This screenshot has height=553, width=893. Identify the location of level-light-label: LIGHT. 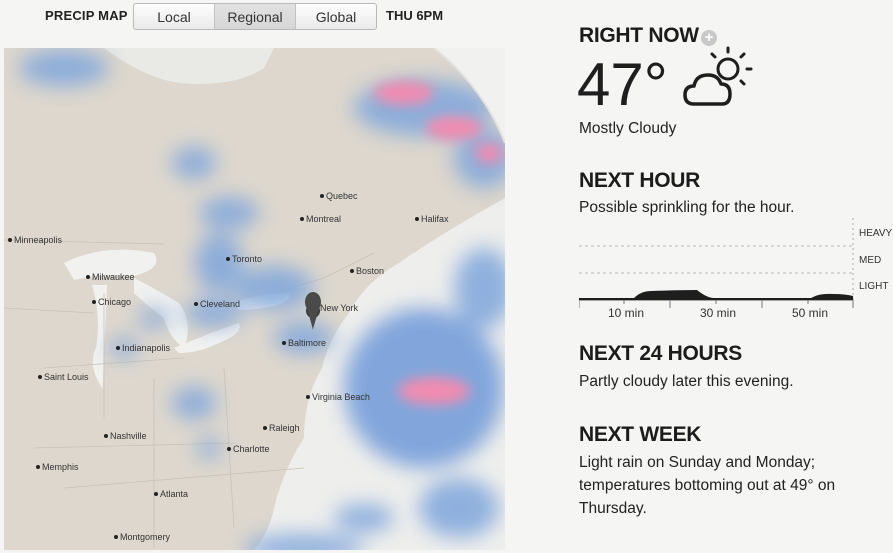
(874, 286).